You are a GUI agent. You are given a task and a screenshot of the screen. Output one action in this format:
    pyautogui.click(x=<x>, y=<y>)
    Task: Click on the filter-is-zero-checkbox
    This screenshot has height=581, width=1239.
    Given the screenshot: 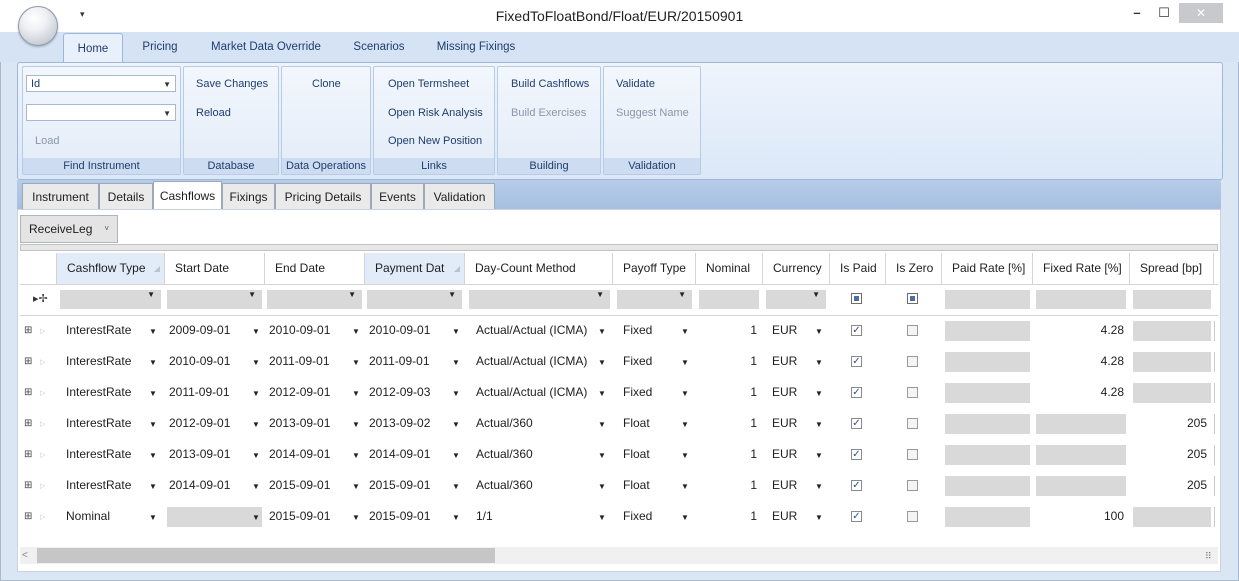 What is the action you would take?
    pyautogui.click(x=912, y=298)
    